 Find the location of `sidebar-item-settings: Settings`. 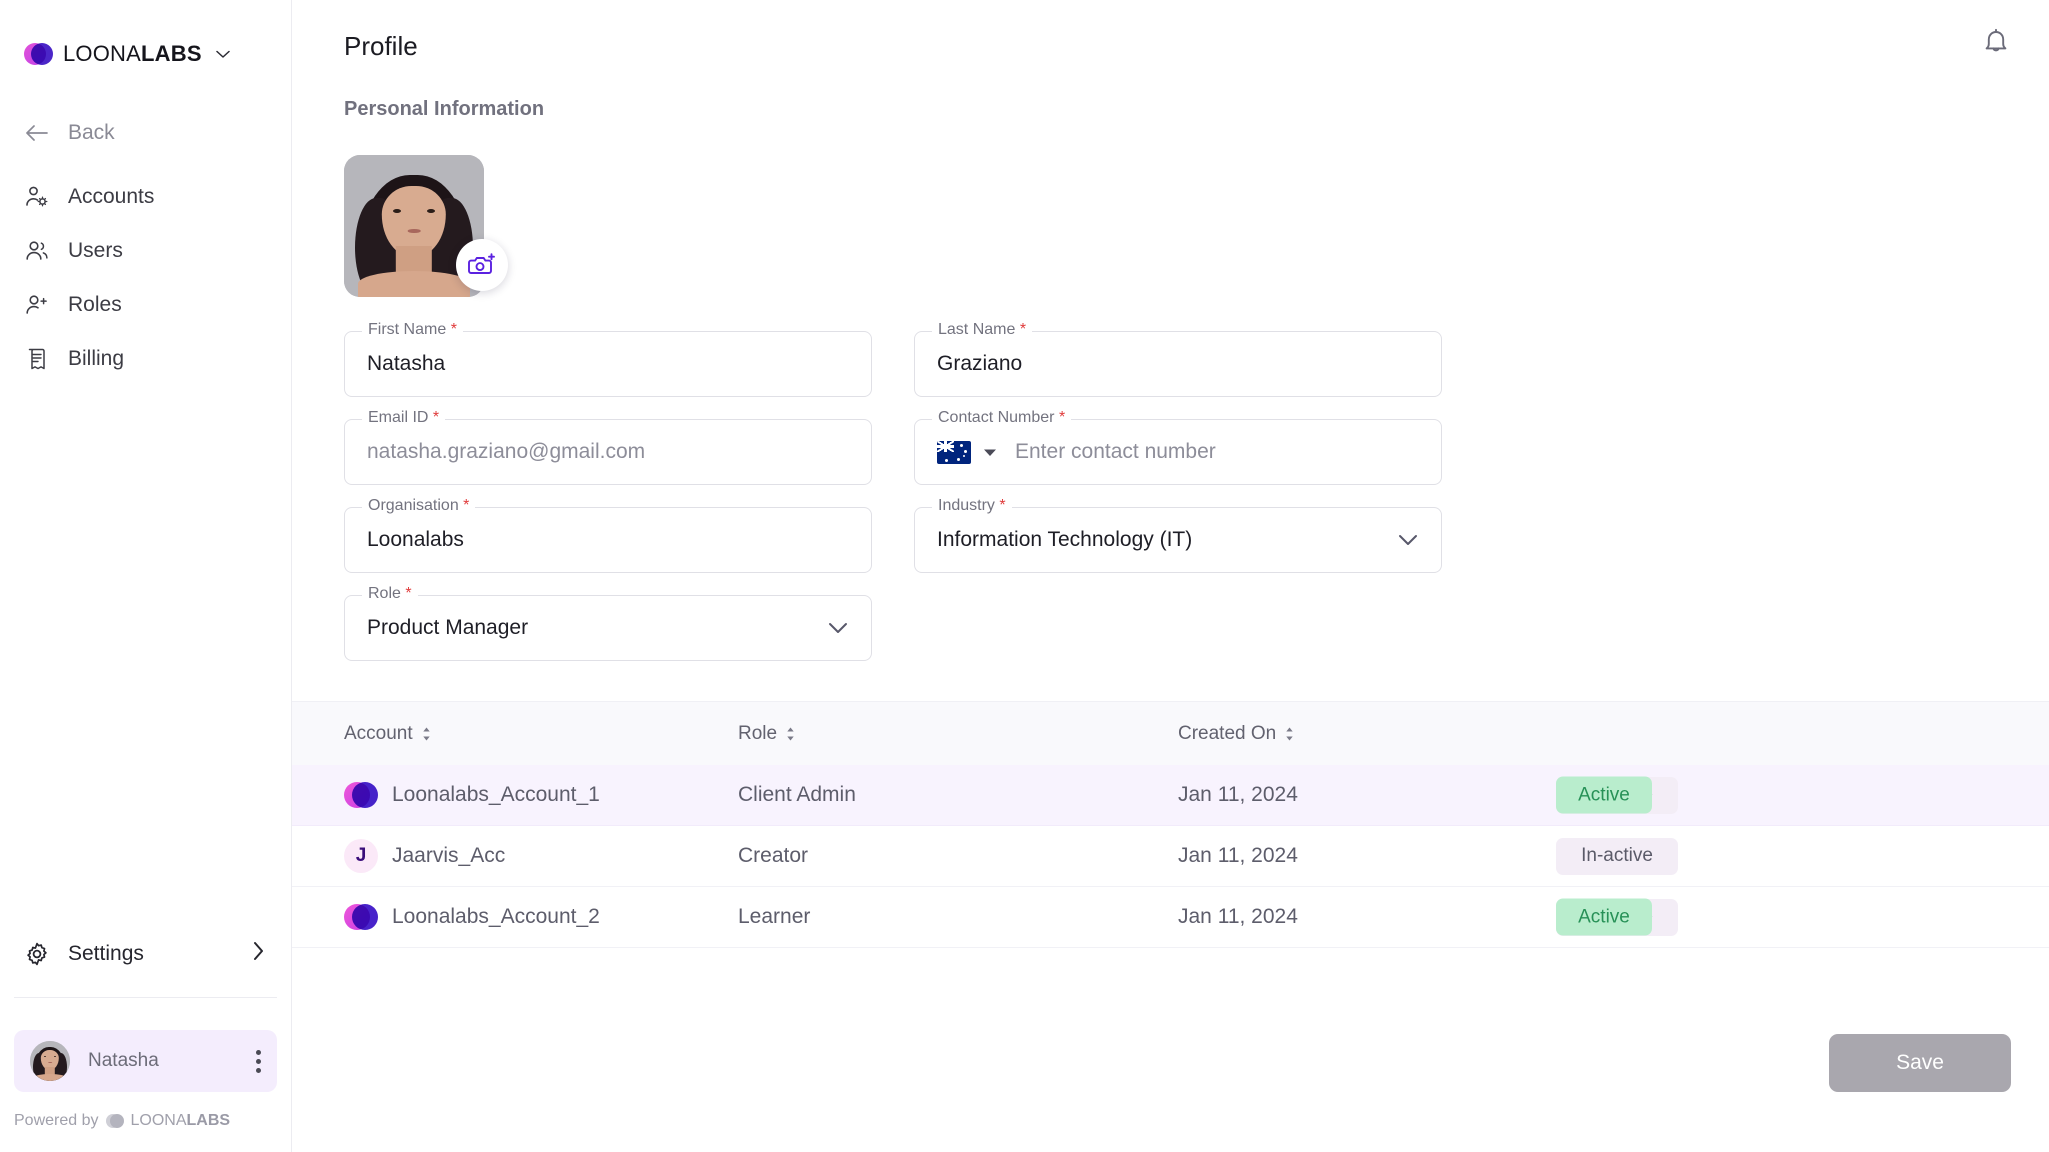

sidebar-item-settings: Settings is located at coordinates (145, 954).